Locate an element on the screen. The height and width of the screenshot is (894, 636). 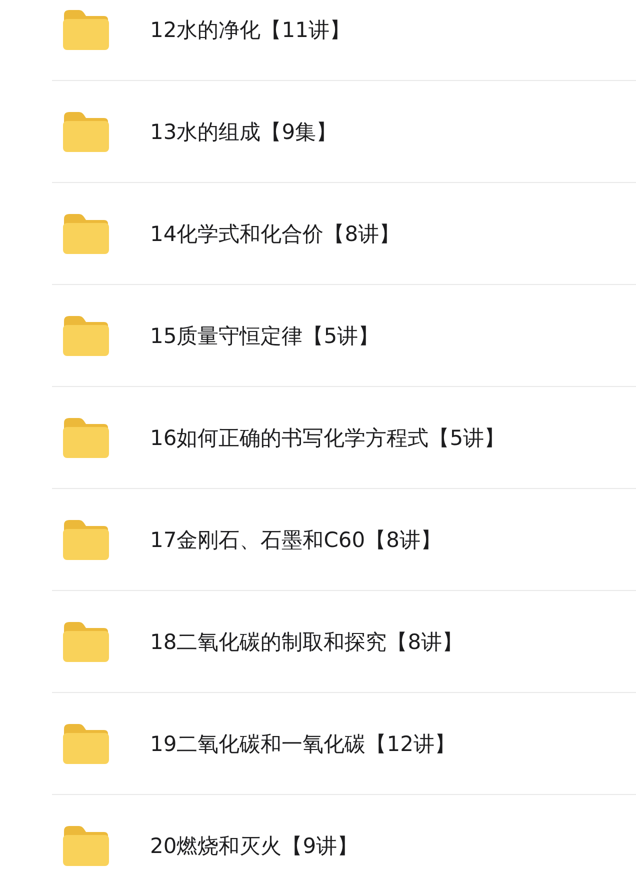
folder-row: 19二氧化碳和一氧化碳【12讲】 is located at coordinates (344, 744).